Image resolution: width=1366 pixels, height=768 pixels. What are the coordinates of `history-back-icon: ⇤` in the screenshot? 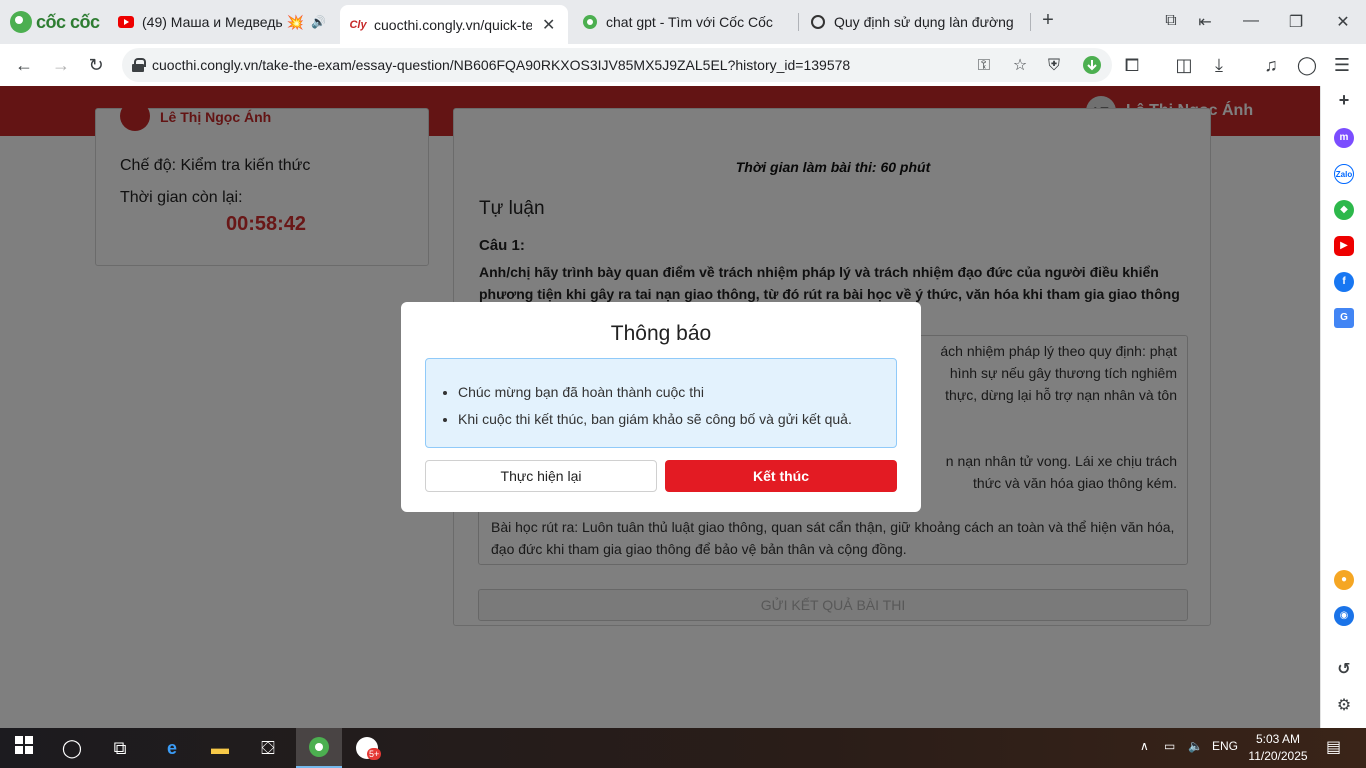 It's located at (1205, 22).